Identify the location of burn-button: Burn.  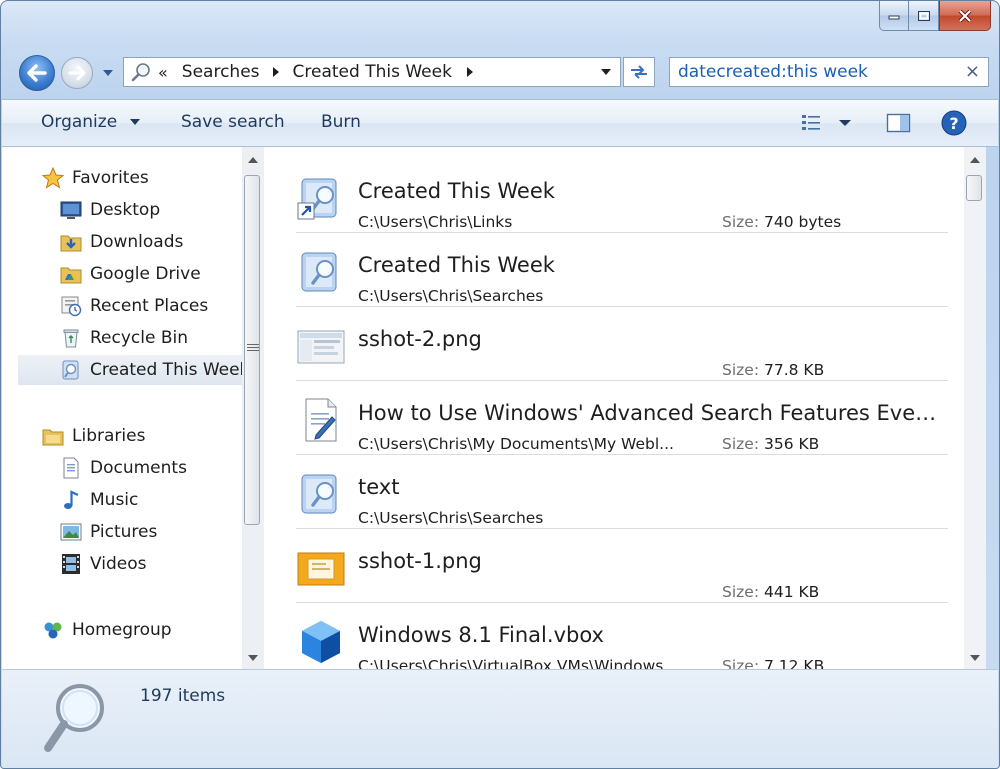
(341, 122).